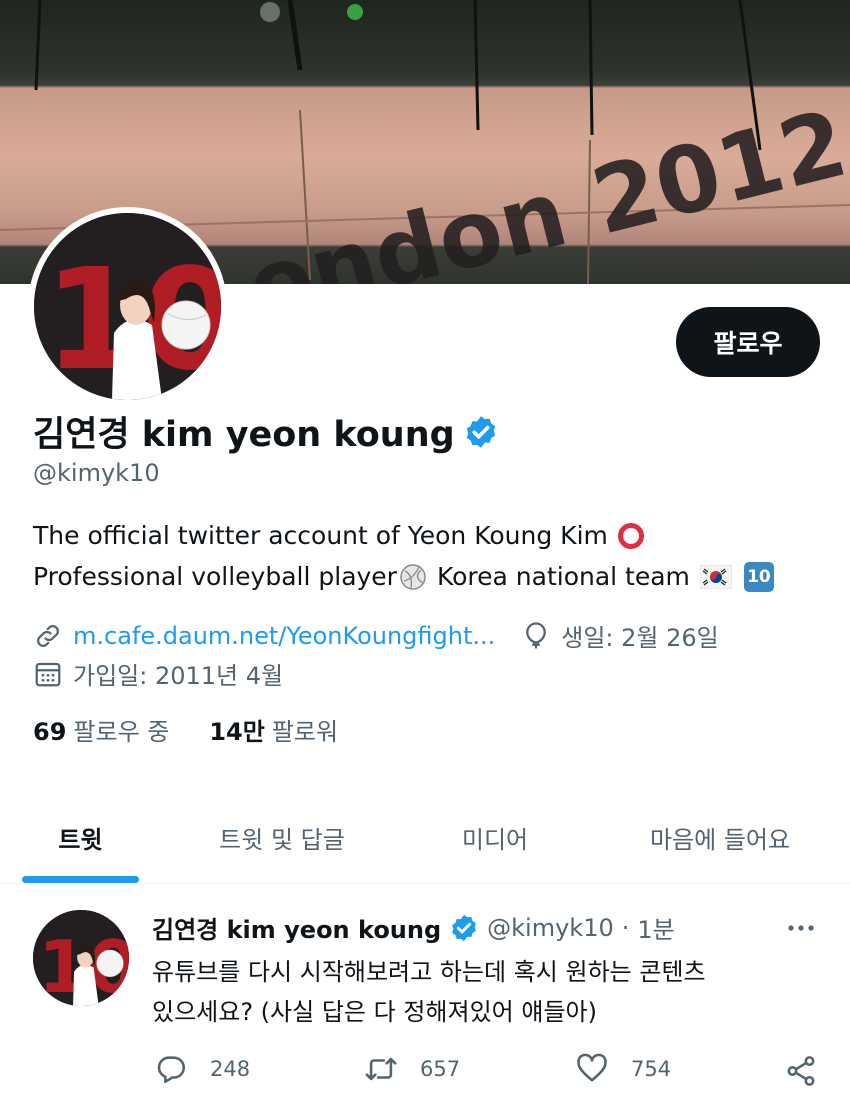 This screenshot has height=1105, width=850. I want to click on profile-avatar: 10, so click(127, 306).